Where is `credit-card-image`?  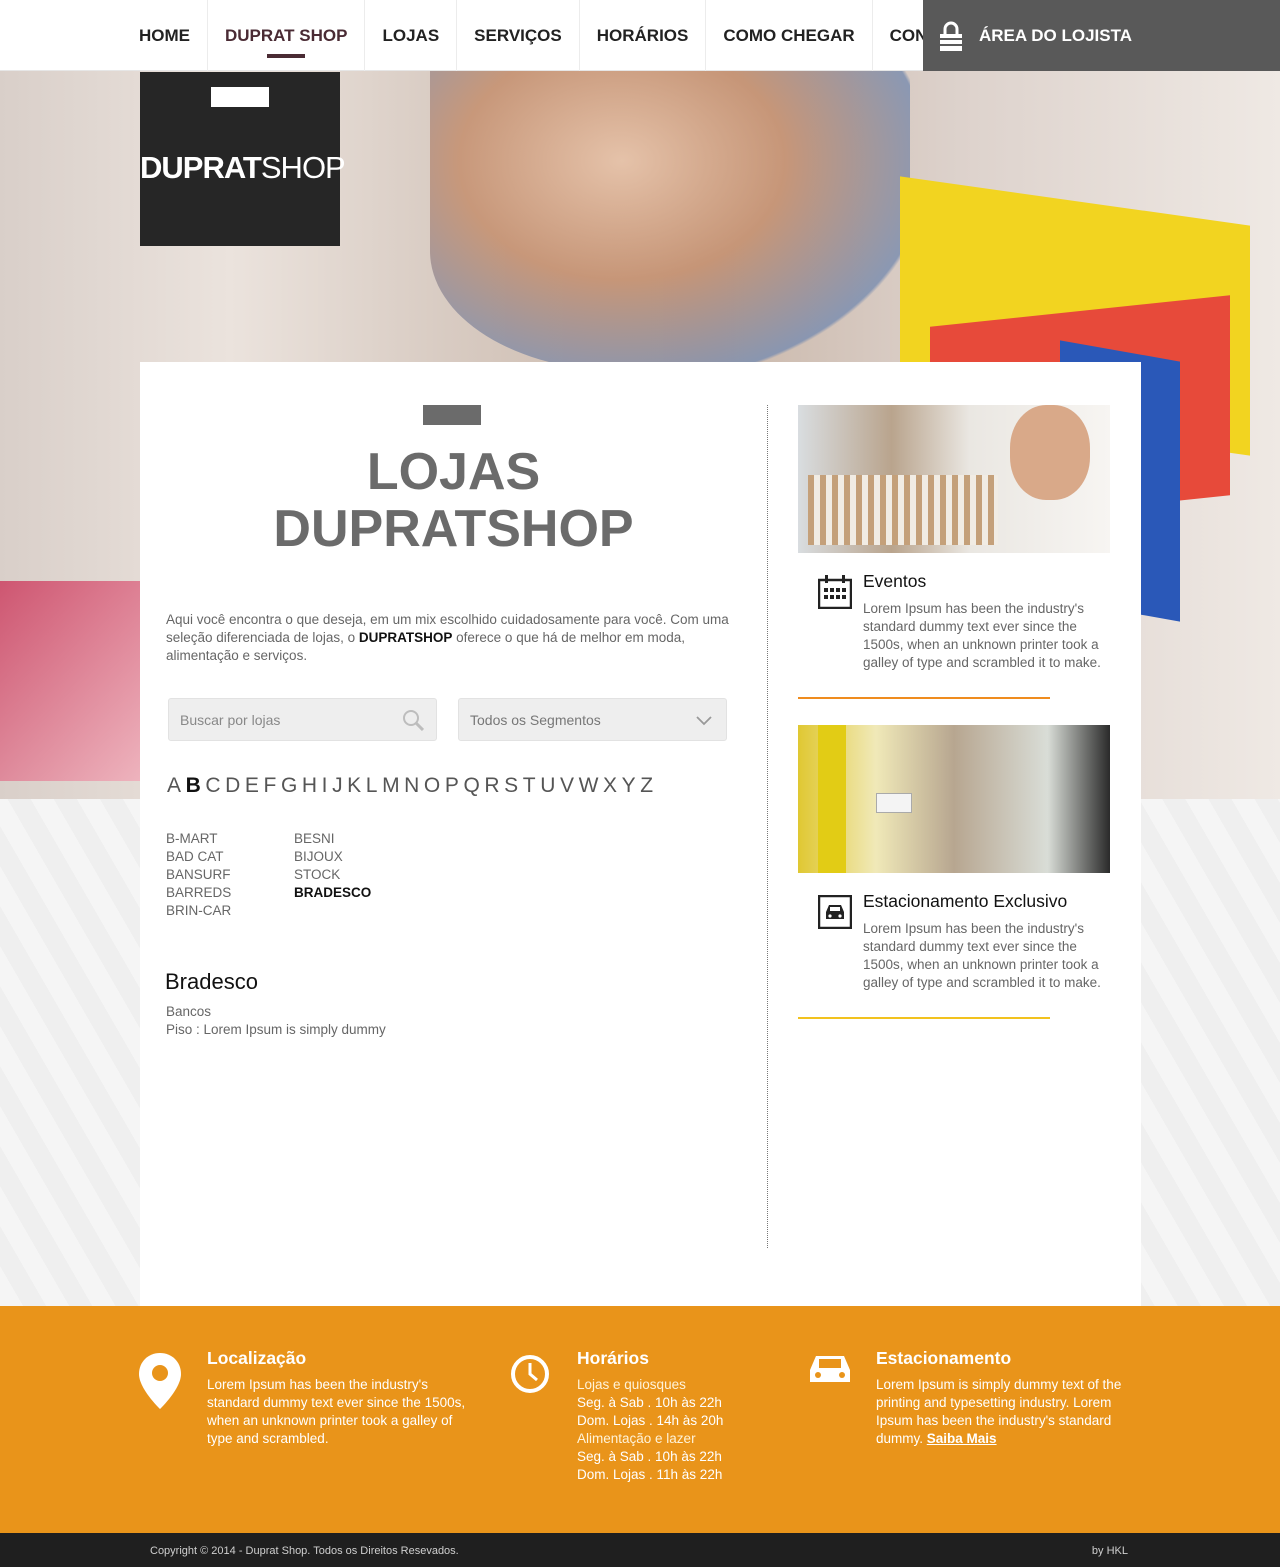
credit-card-image is located at coordinates (894, 803).